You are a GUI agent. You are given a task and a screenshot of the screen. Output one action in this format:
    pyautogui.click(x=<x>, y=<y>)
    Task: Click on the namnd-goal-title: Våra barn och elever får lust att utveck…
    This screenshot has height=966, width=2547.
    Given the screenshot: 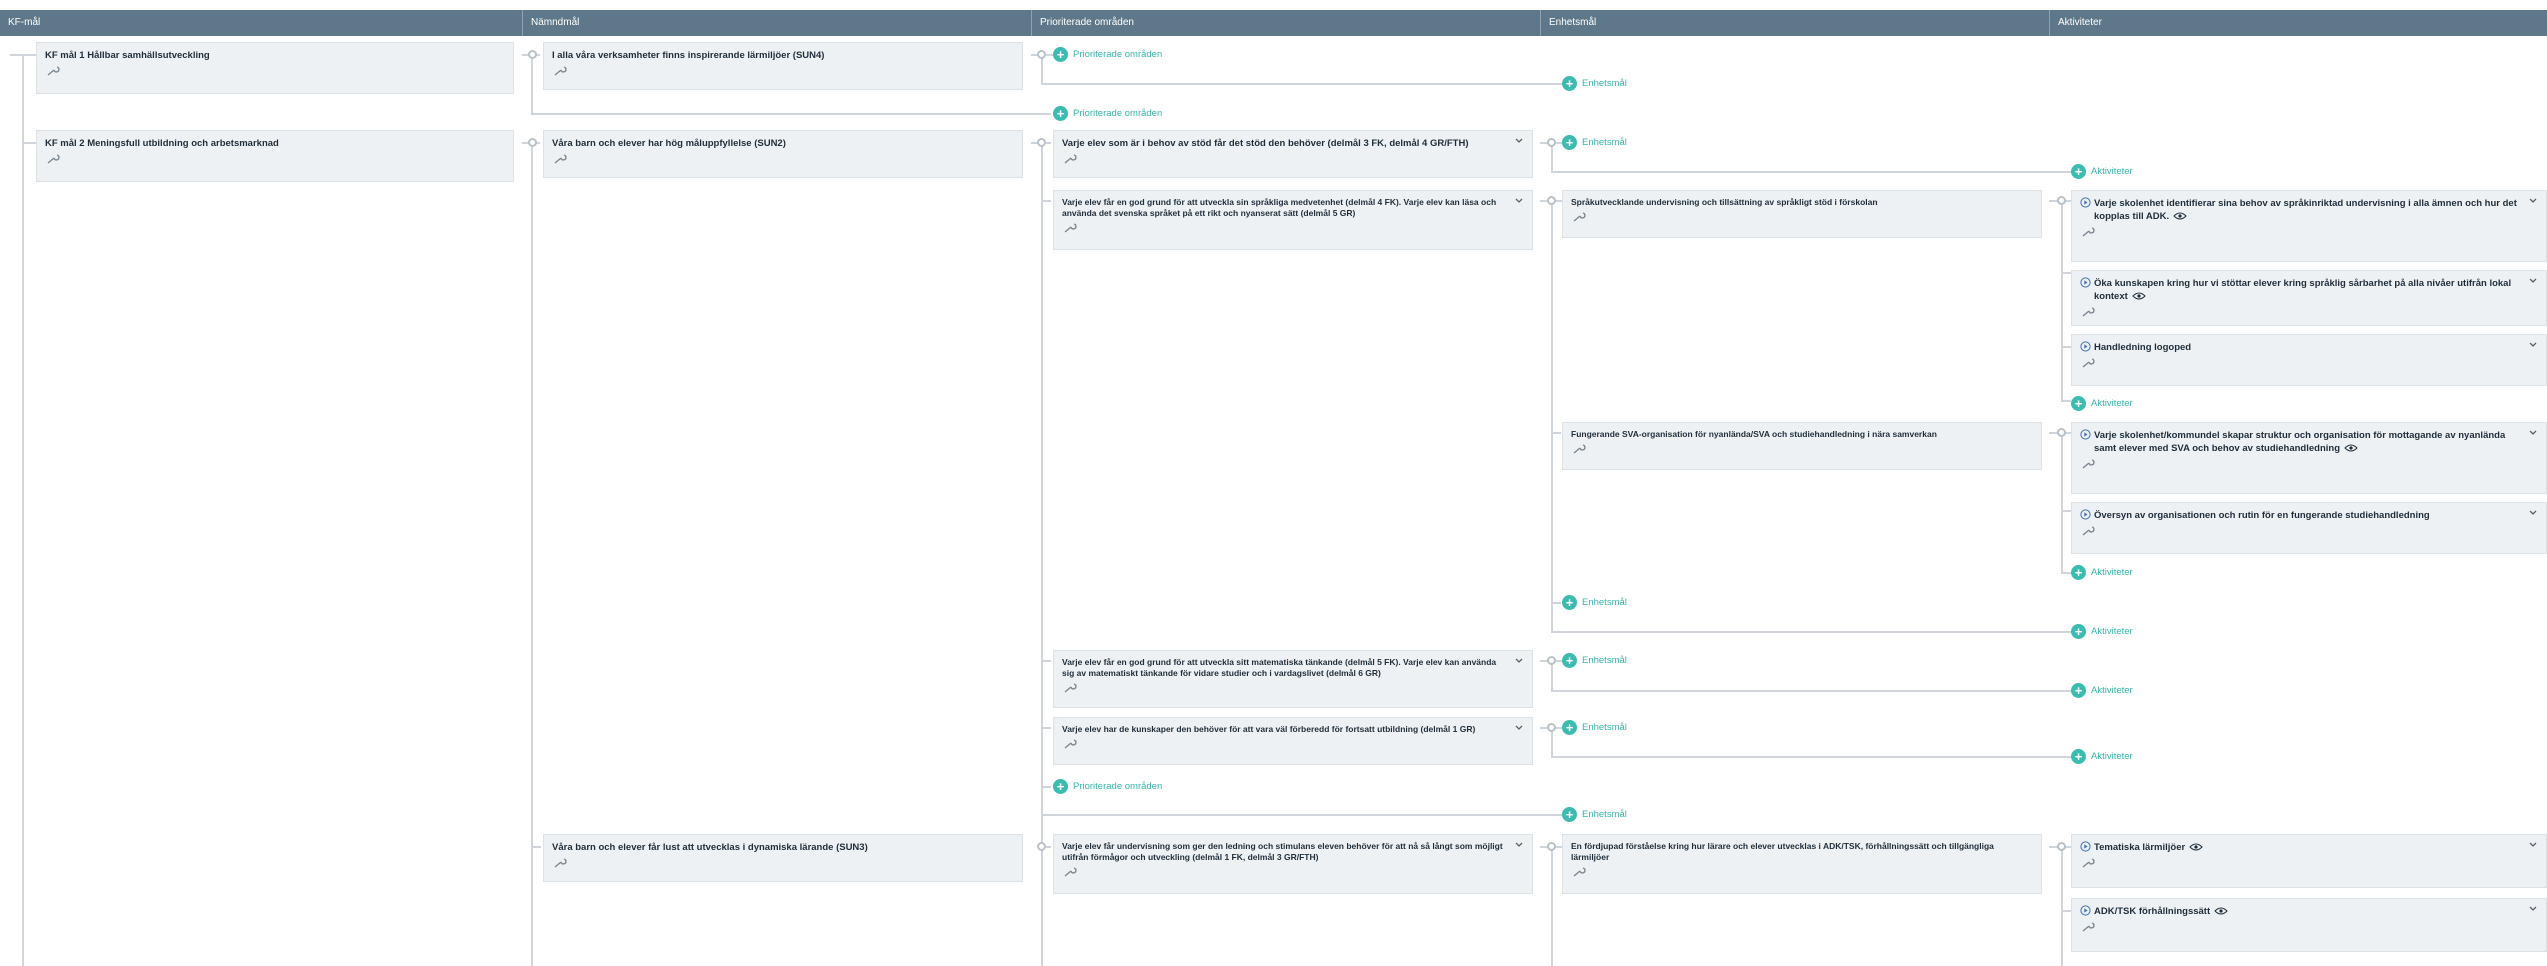 What is the action you would take?
    pyautogui.click(x=710, y=847)
    